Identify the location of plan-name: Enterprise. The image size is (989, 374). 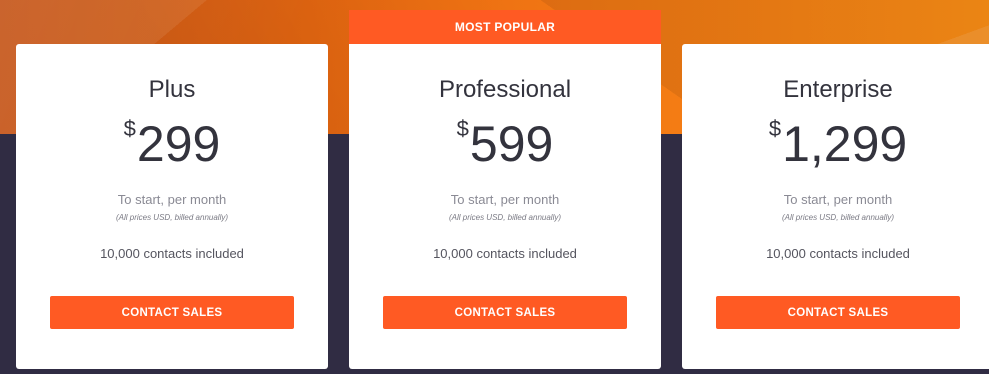
(838, 89).